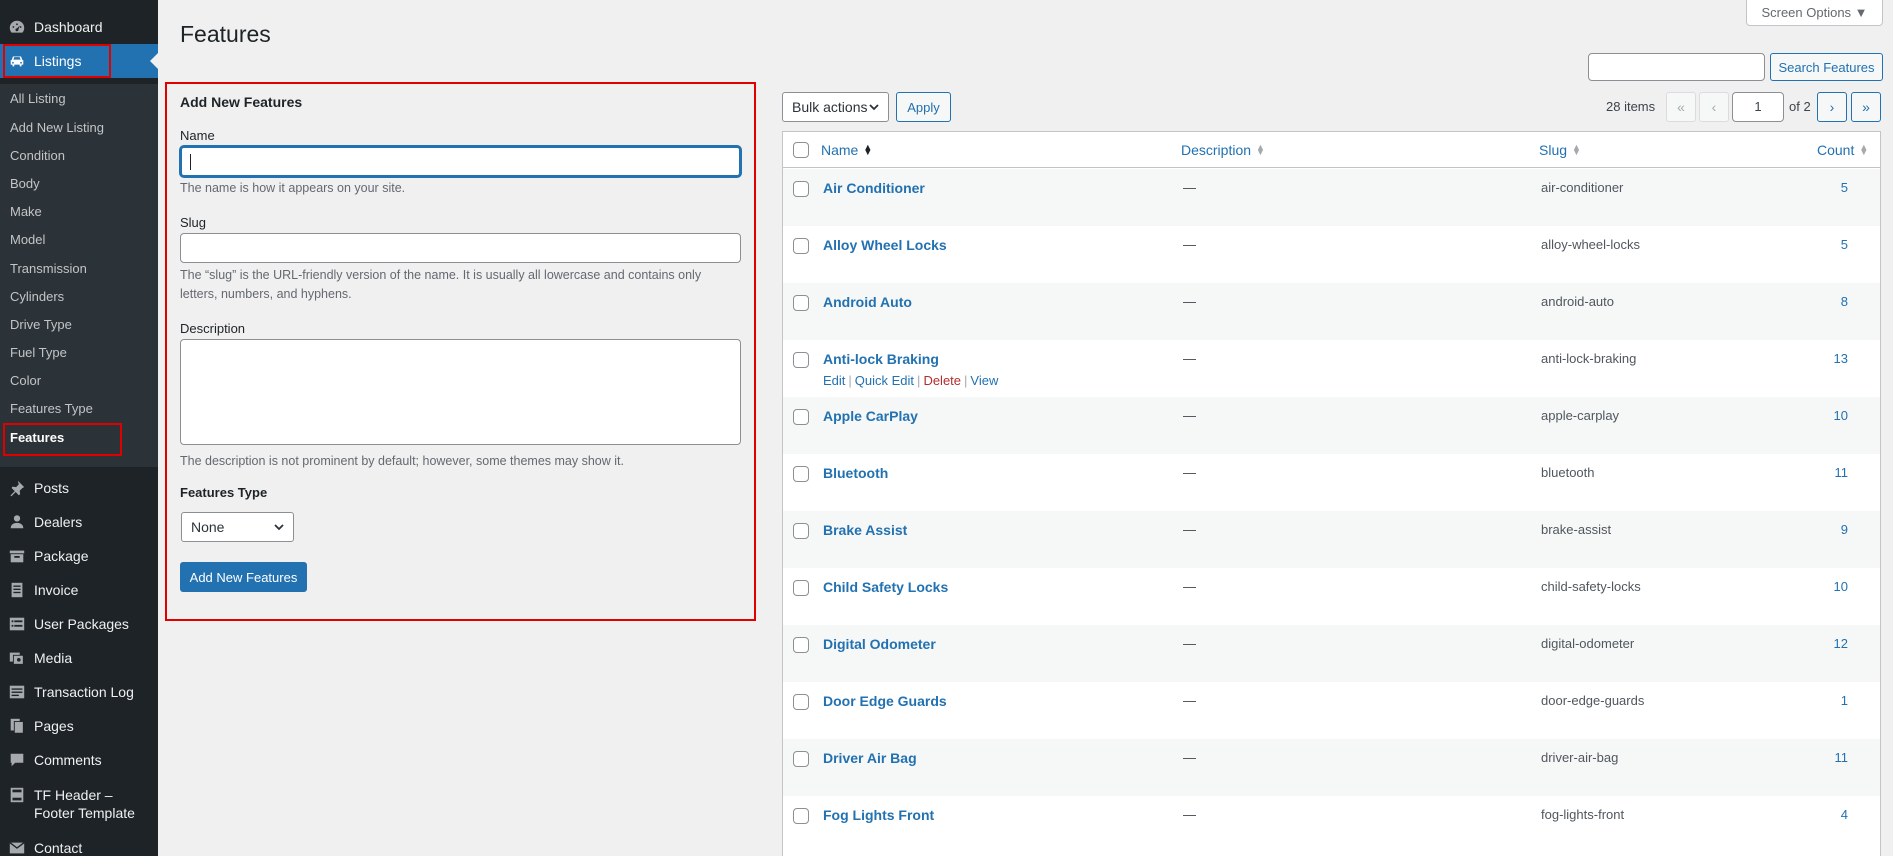 The image size is (1893, 856). Describe the element at coordinates (855, 473) in the screenshot. I see `row-name-link: Bluetooth` at that location.